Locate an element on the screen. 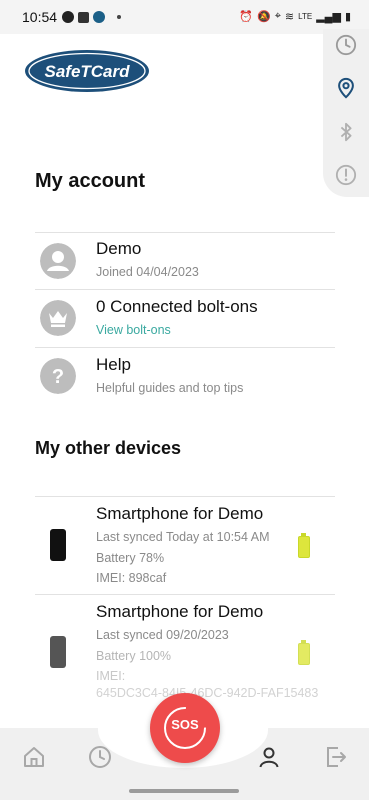 This screenshot has height=800, width=369. location-icon: ⌖ is located at coordinates (277, 16).